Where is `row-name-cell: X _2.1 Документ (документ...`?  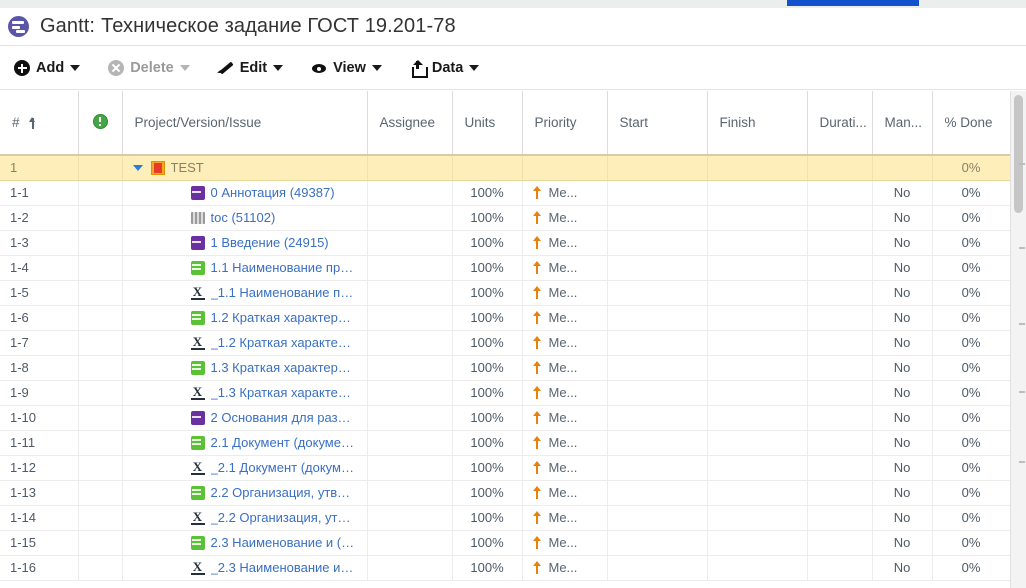 row-name-cell: X _2.1 Документ (документ... is located at coordinates (245, 468).